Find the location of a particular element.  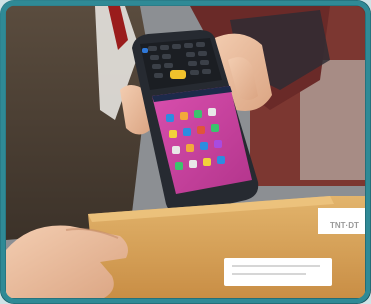

shipping-label is located at coordinates (278, 272).